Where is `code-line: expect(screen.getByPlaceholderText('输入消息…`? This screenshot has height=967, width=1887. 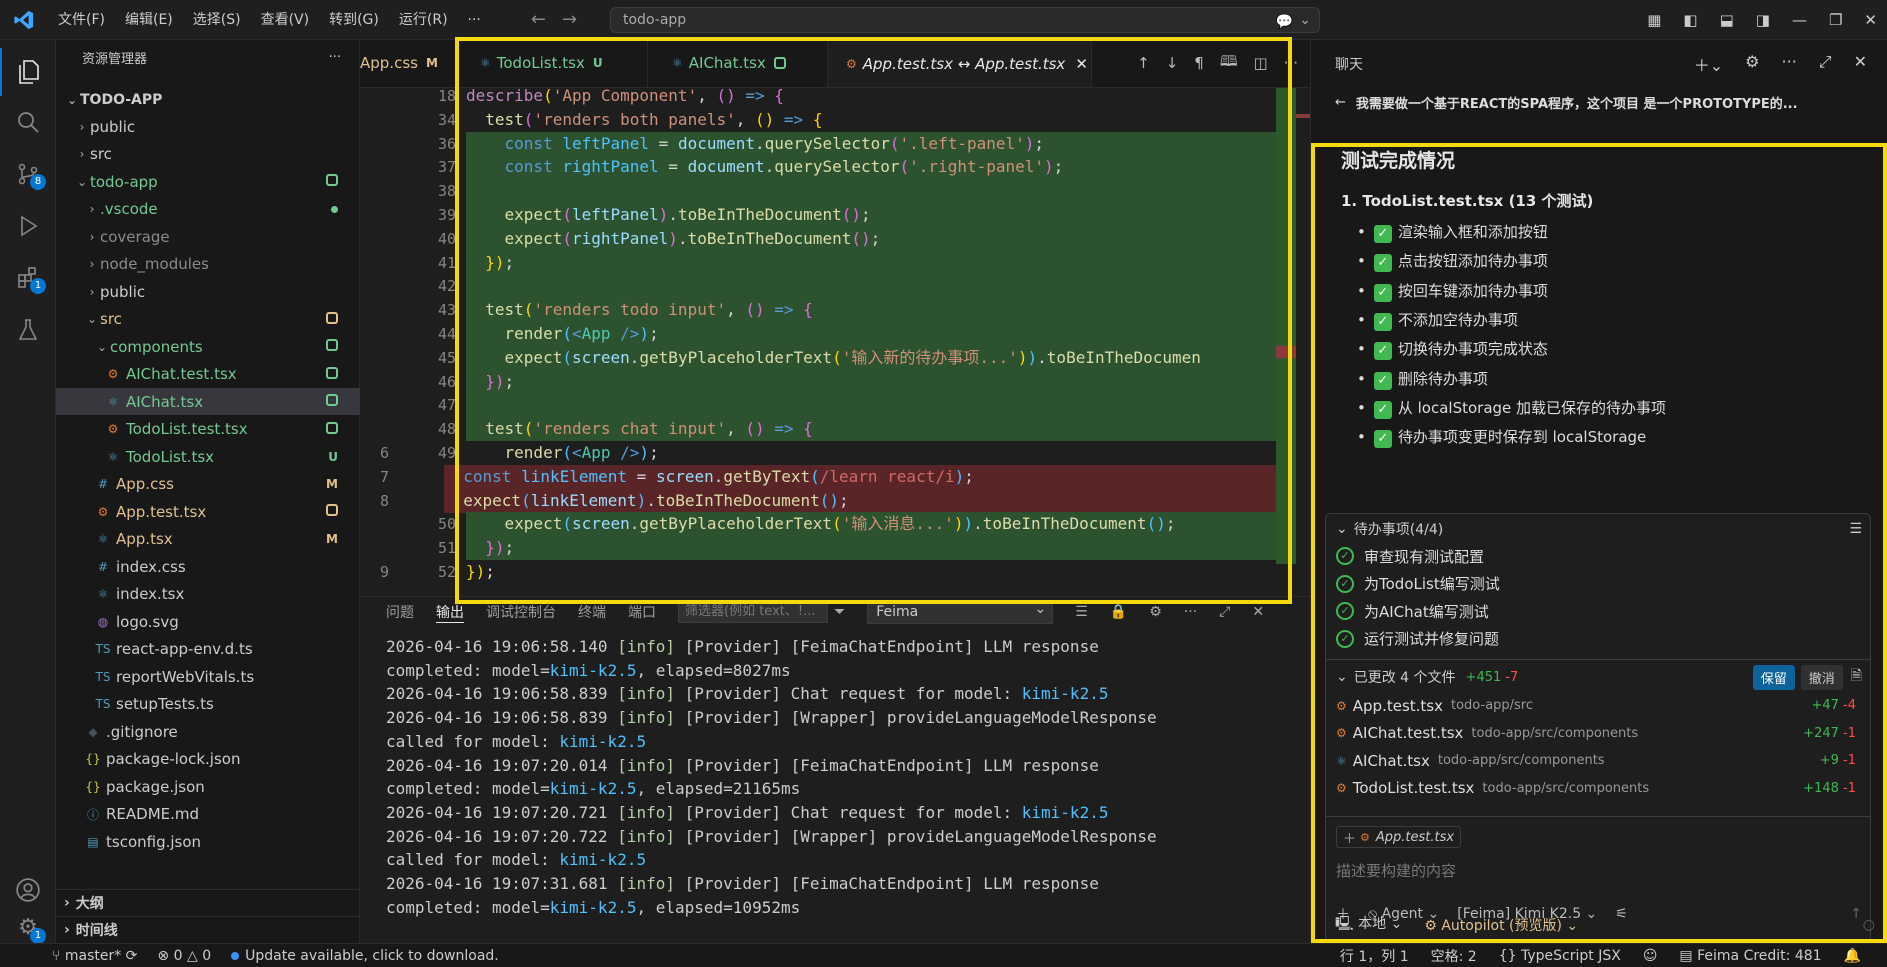
code-line: expect(screen.getByPlaceholderText('输入消息… is located at coordinates (871, 524).